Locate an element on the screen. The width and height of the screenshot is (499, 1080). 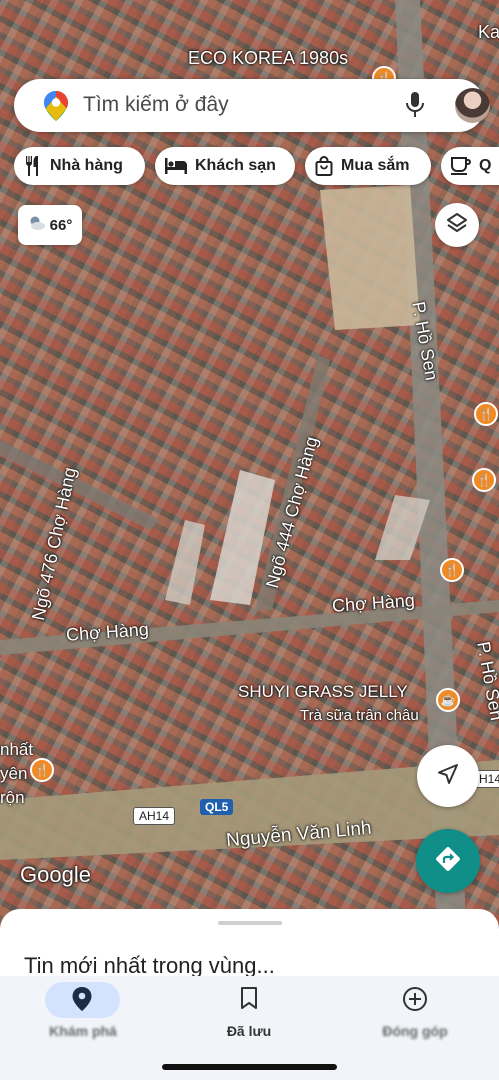
place-label-top-right: Ka is located at coordinates (488, 32).